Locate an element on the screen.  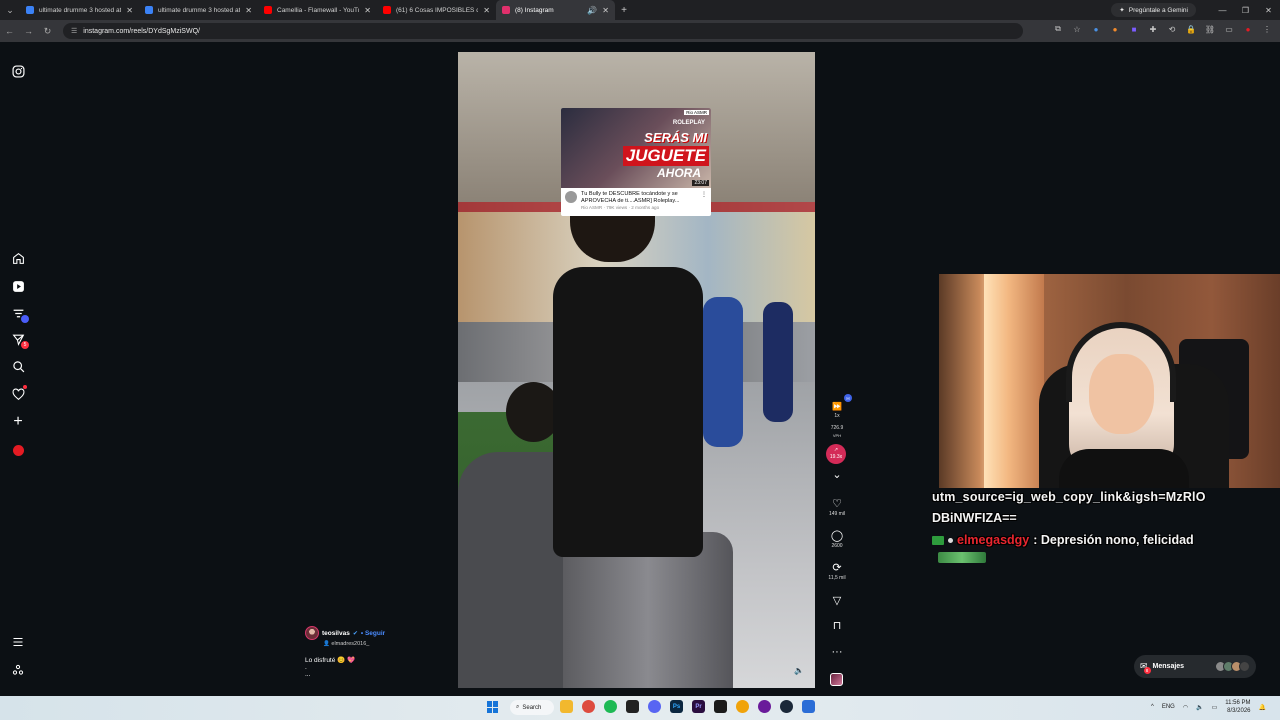
more-options-button: ··· is located at coordinates (837, 652).